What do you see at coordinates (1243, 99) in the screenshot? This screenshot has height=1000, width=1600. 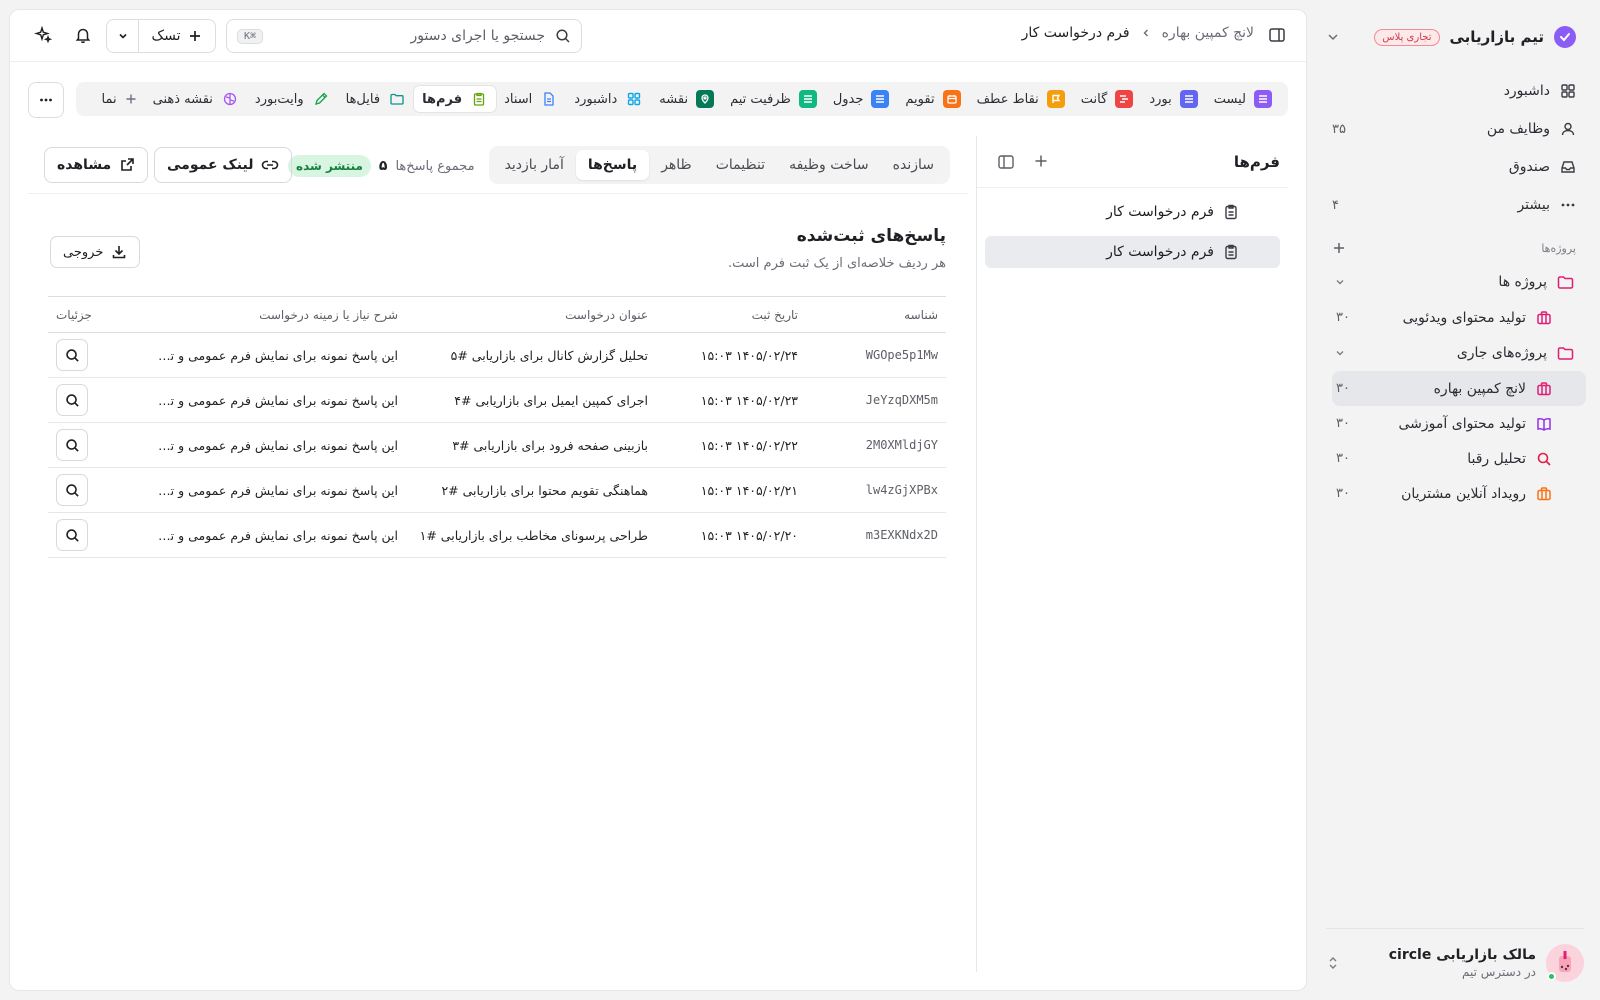 I see `view-tab-list: لیست` at bounding box center [1243, 99].